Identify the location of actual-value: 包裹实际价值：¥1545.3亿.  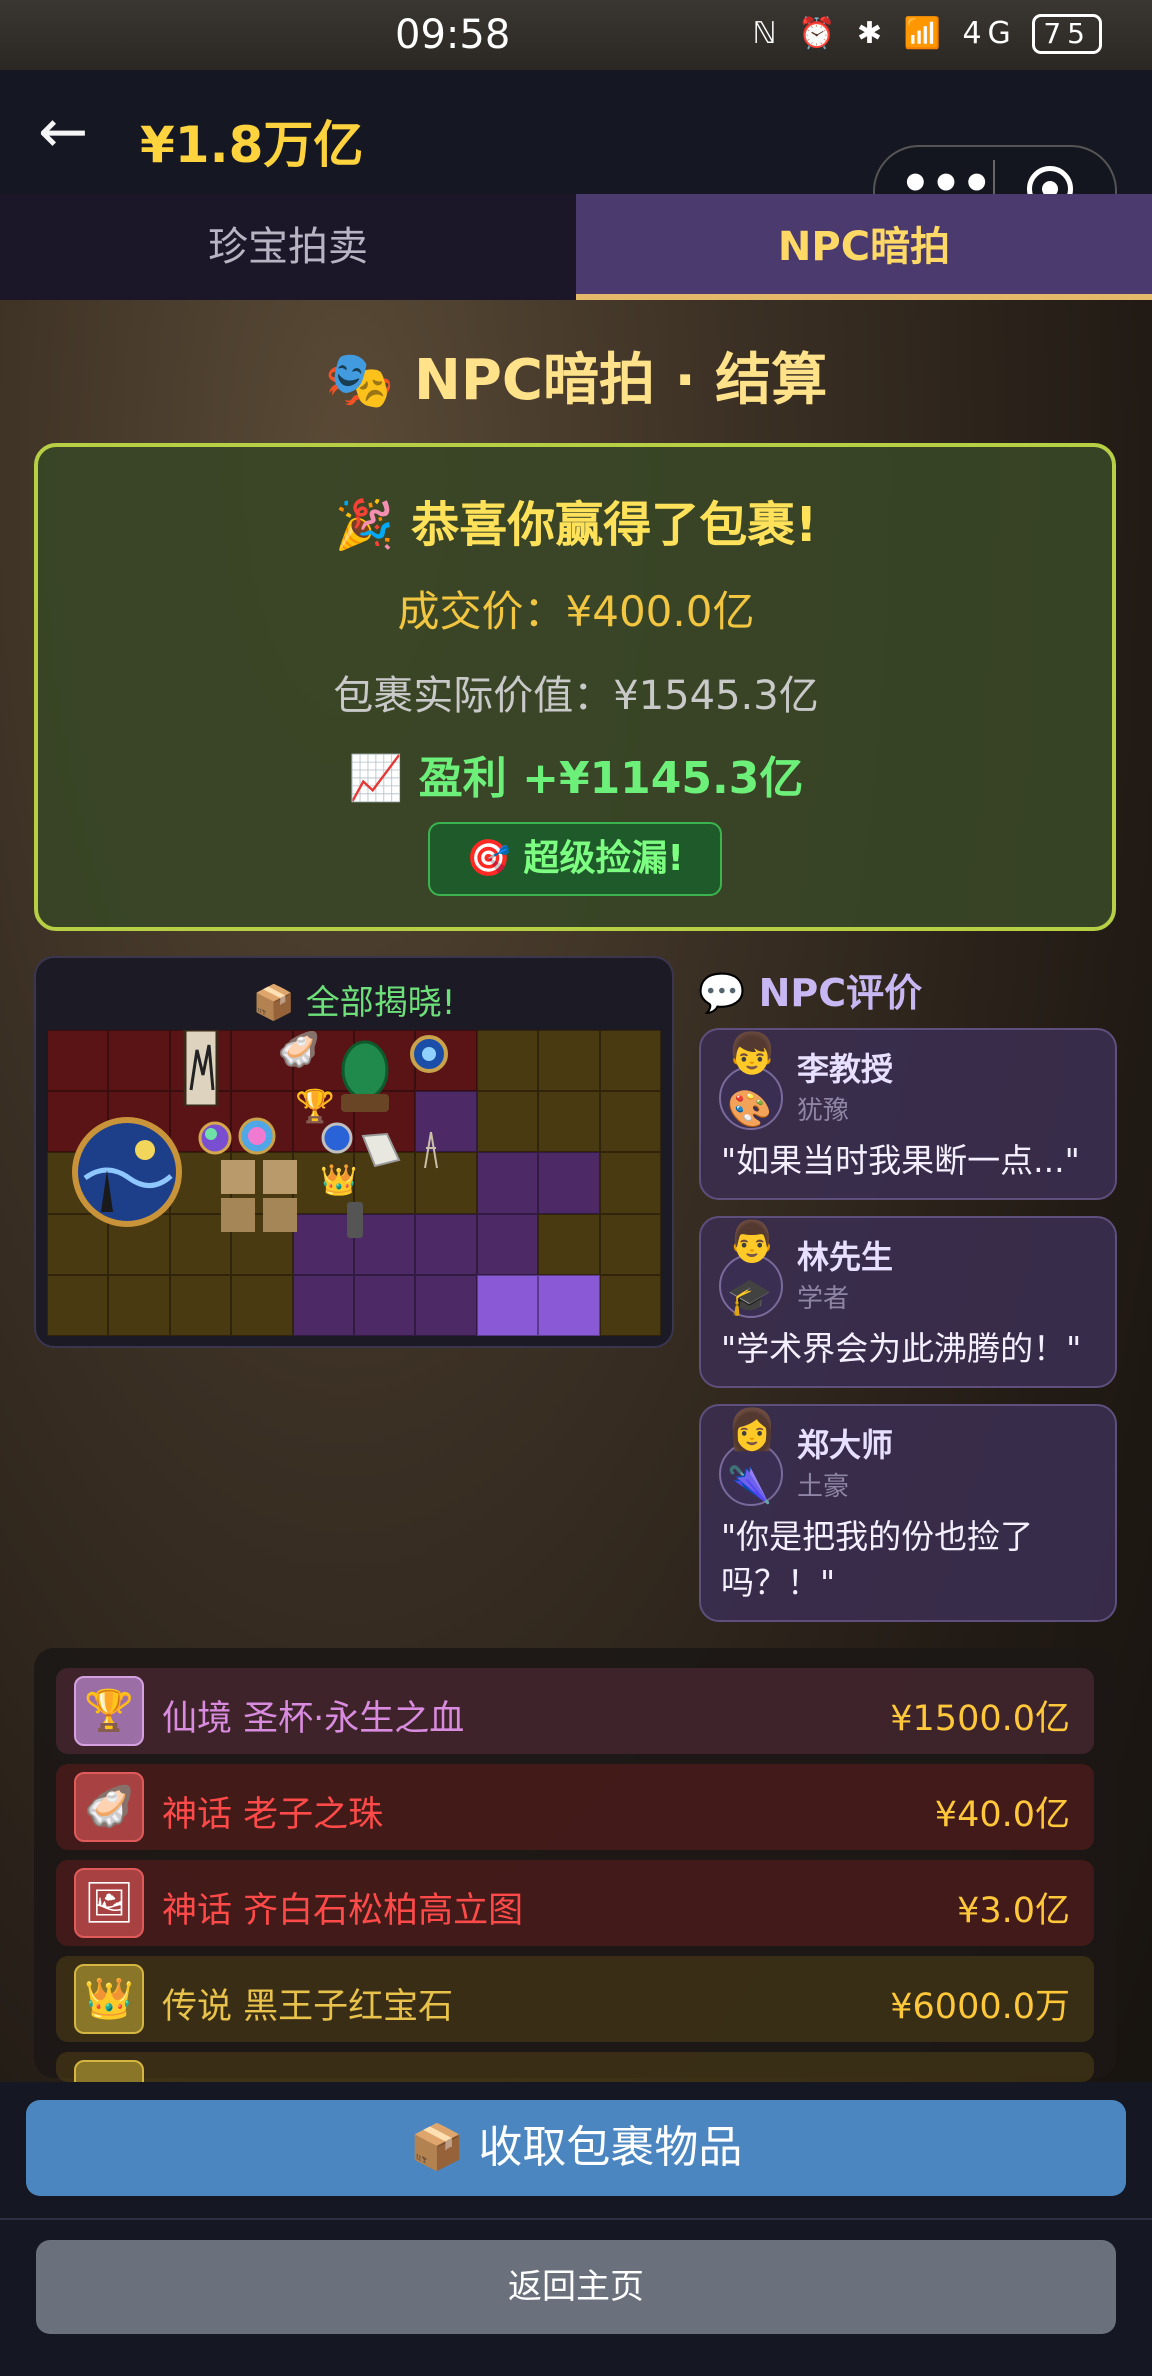
(576, 696).